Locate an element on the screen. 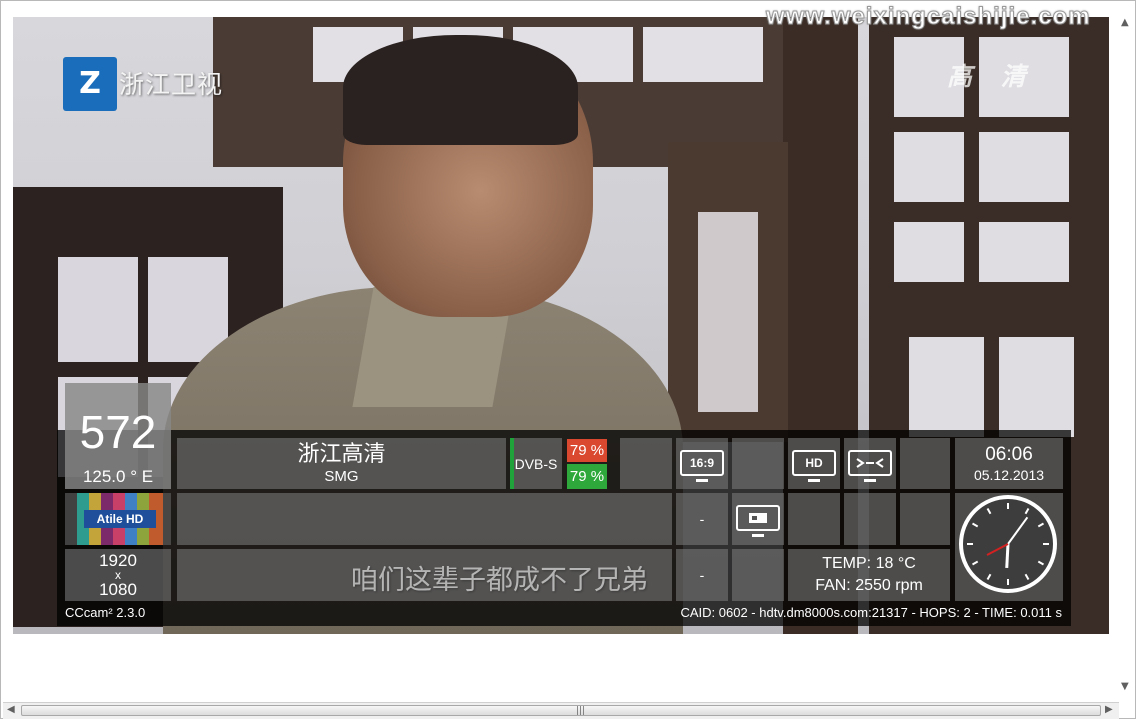  subtitle-text: 咱们这辈子都成不了兄弟 is located at coordinates (499, 580).